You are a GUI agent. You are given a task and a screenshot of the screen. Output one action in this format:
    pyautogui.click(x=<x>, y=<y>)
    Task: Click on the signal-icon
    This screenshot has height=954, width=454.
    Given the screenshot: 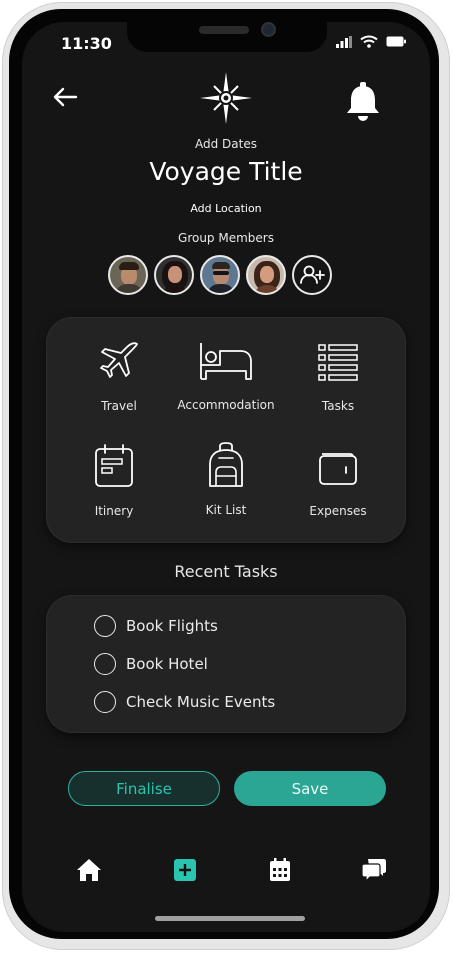 What is the action you would take?
    pyautogui.click(x=344, y=41)
    